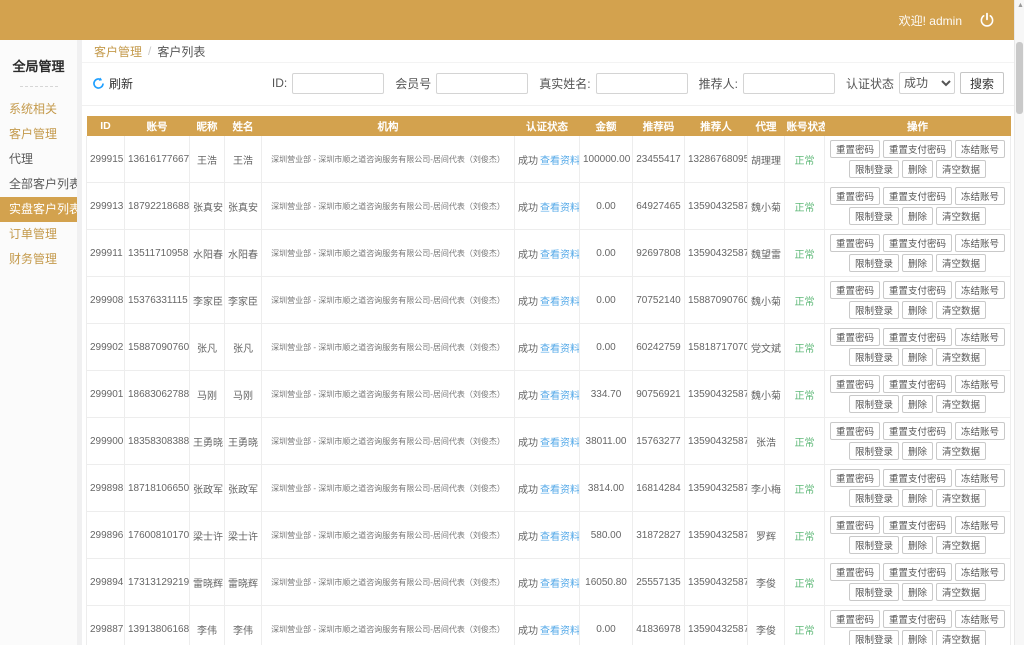 Image resolution: width=1024 pixels, height=645 pixels. I want to click on filter-member-no-input, so click(482, 83).